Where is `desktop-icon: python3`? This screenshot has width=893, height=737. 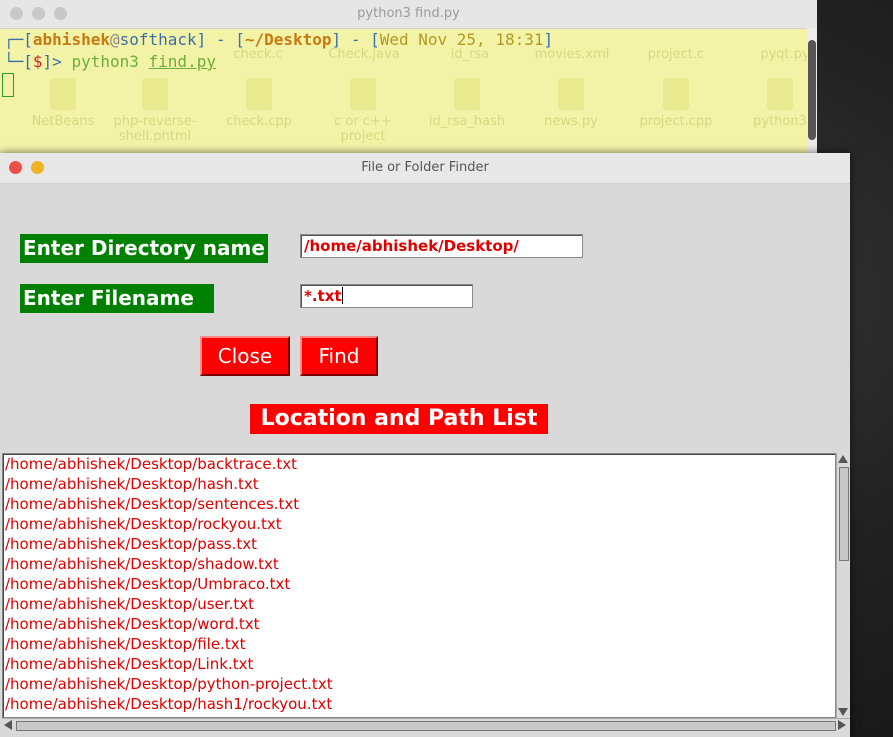 desktop-icon: python3 is located at coordinates (773, 103).